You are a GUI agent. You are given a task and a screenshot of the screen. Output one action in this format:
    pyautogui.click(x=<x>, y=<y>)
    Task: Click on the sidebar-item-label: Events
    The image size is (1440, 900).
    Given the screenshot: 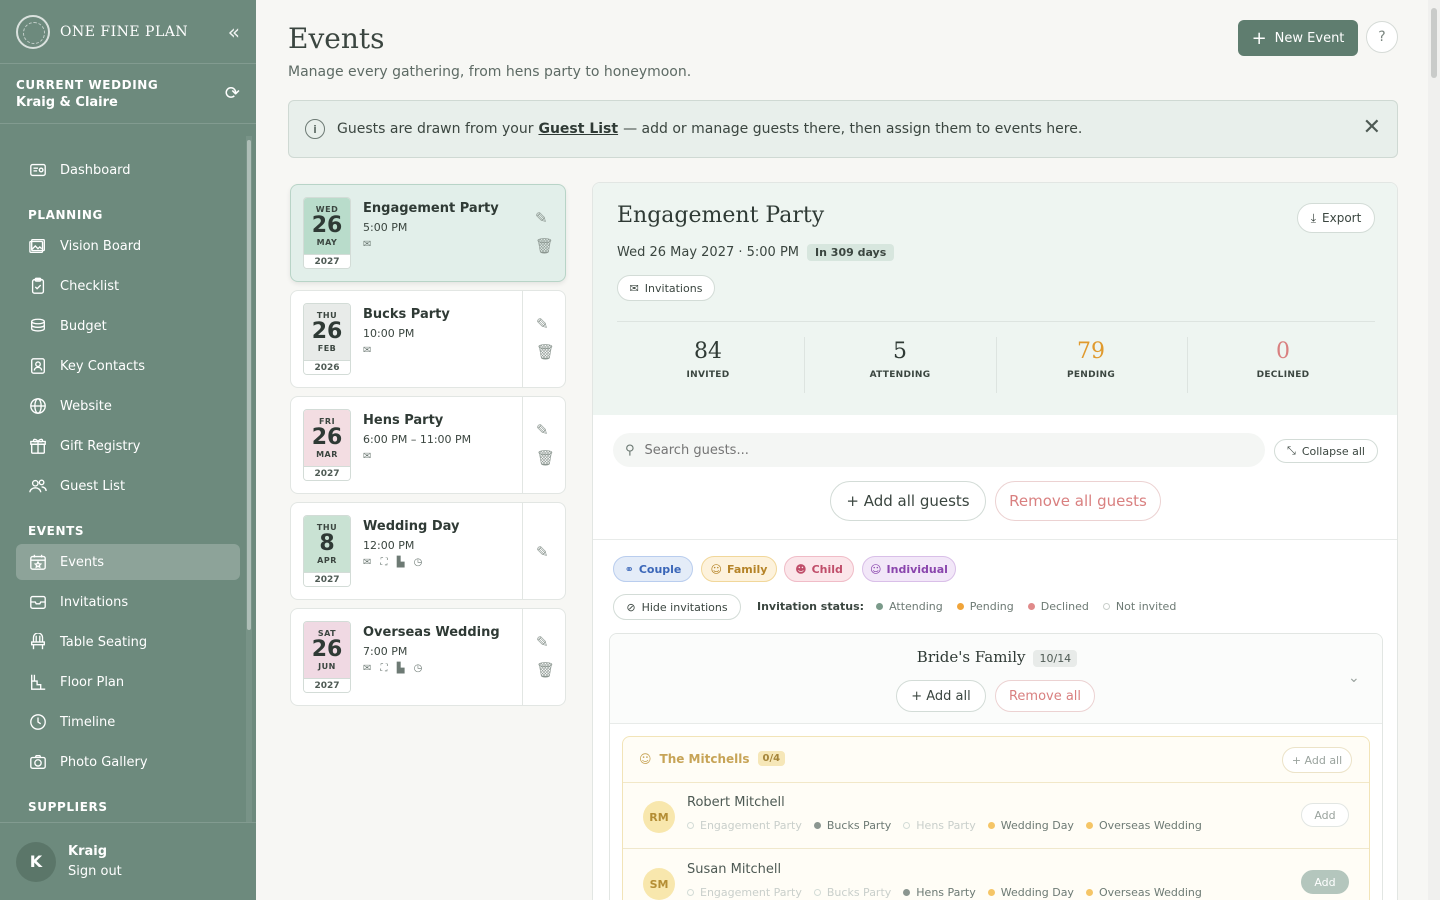 What is the action you would take?
    pyautogui.click(x=82, y=562)
    